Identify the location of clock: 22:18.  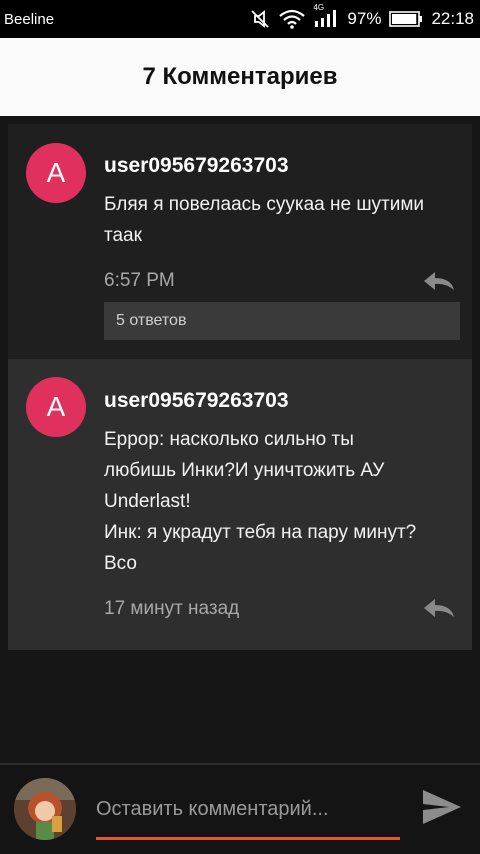
(452, 18).